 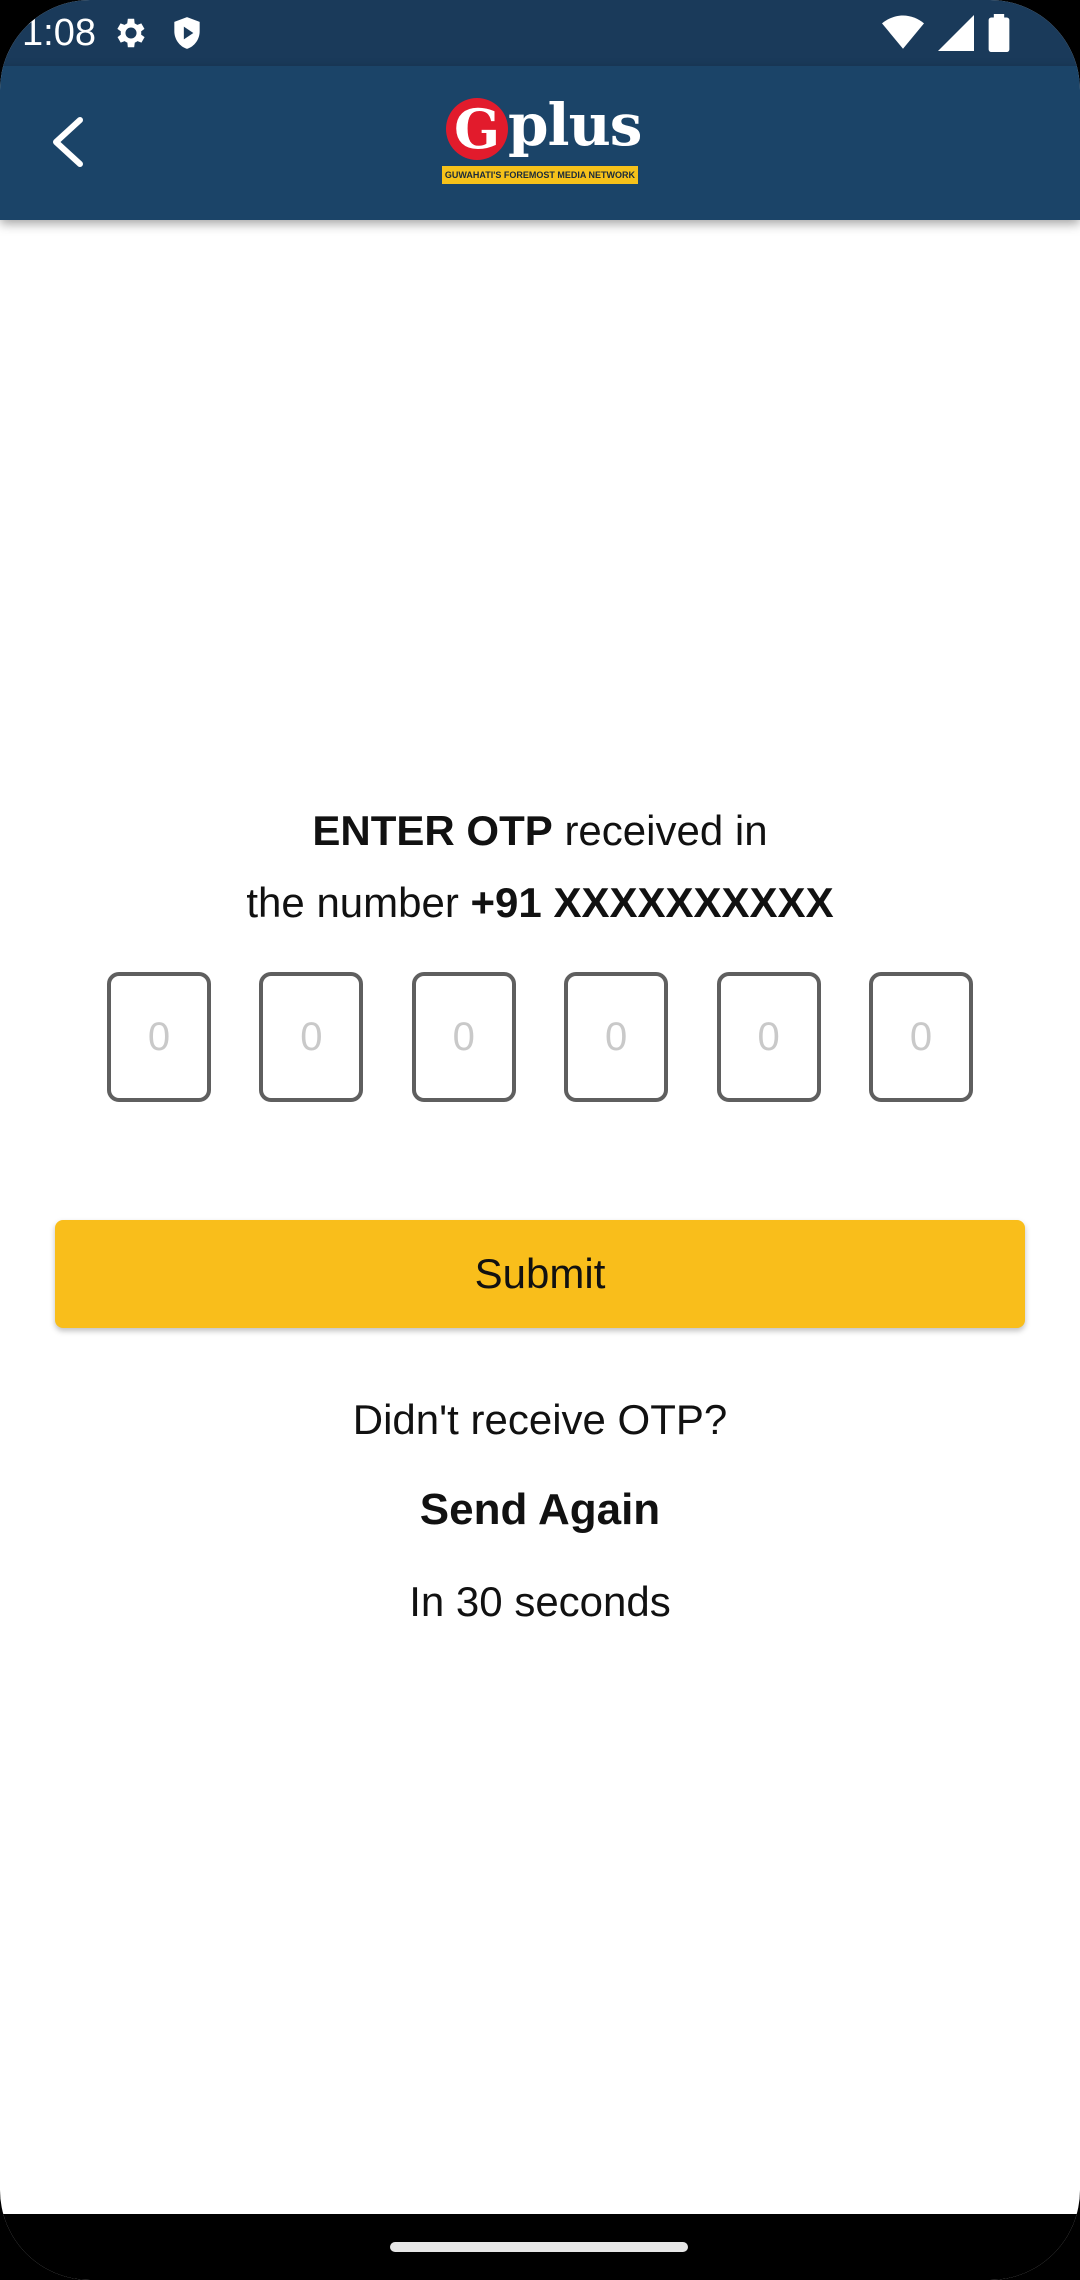 I want to click on settings-icon, so click(x=131, y=35).